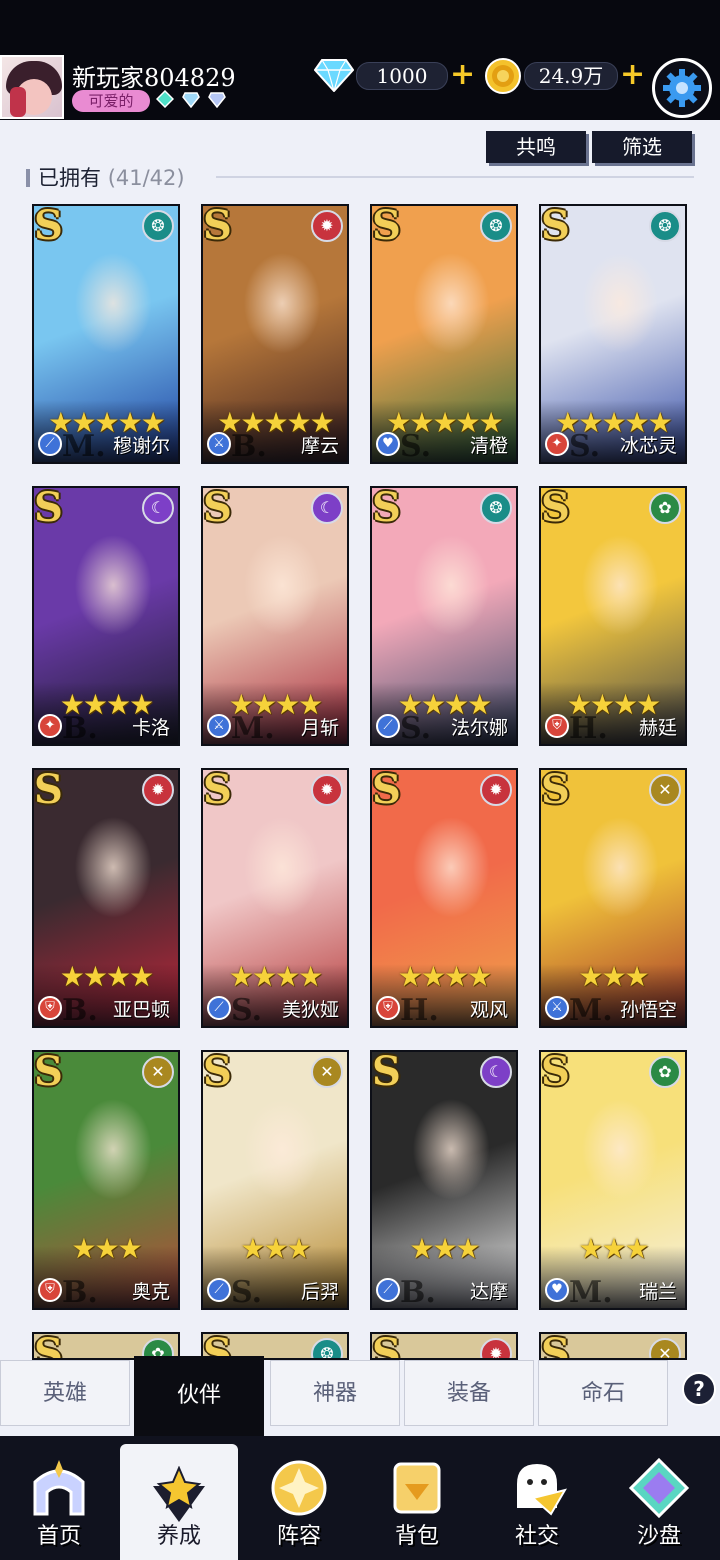 The image size is (720, 1560). What do you see at coordinates (402, 76) in the screenshot?
I see `gem-count: 1000` at bounding box center [402, 76].